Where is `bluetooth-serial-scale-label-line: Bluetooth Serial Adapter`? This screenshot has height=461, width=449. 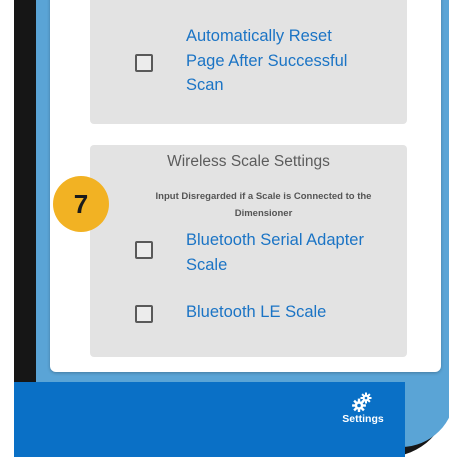
bluetooth-serial-scale-label-line: Bluetooth Serial Adapter is located at coordinates (275, 240).